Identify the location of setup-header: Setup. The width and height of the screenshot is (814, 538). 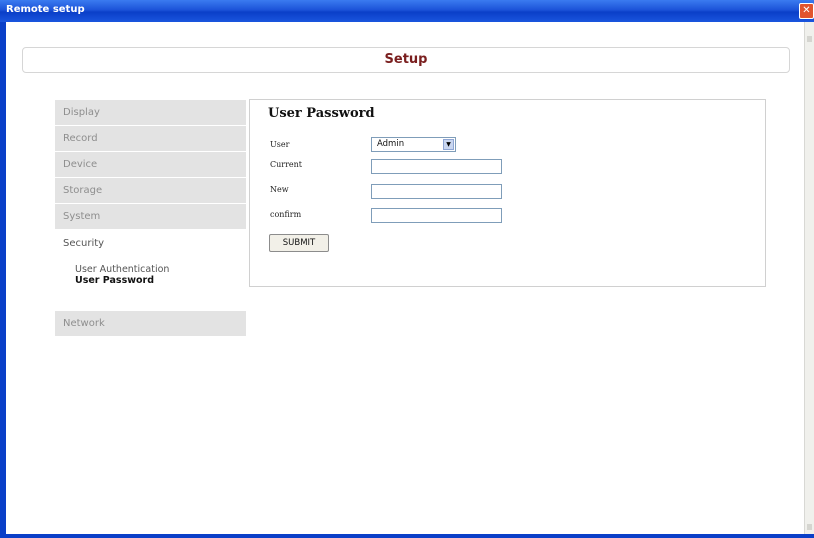
(406, 60).